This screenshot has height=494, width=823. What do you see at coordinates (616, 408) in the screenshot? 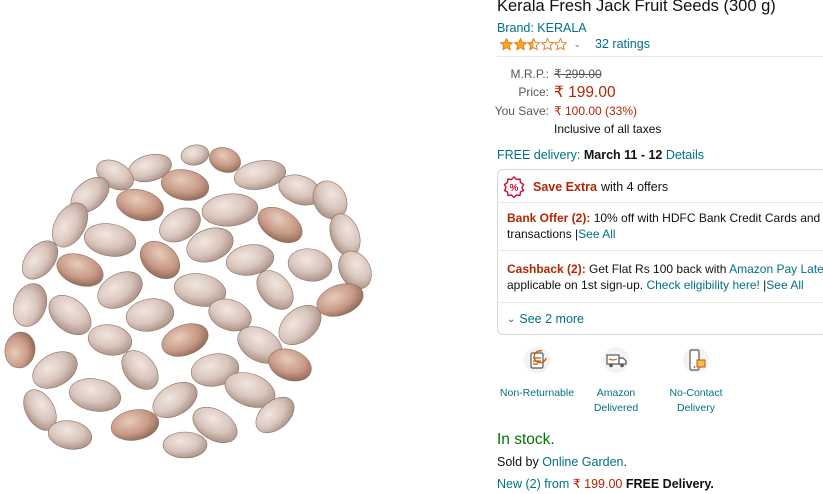
I see `feature-label-line2: Delivered` at bounding box center [616, 408].